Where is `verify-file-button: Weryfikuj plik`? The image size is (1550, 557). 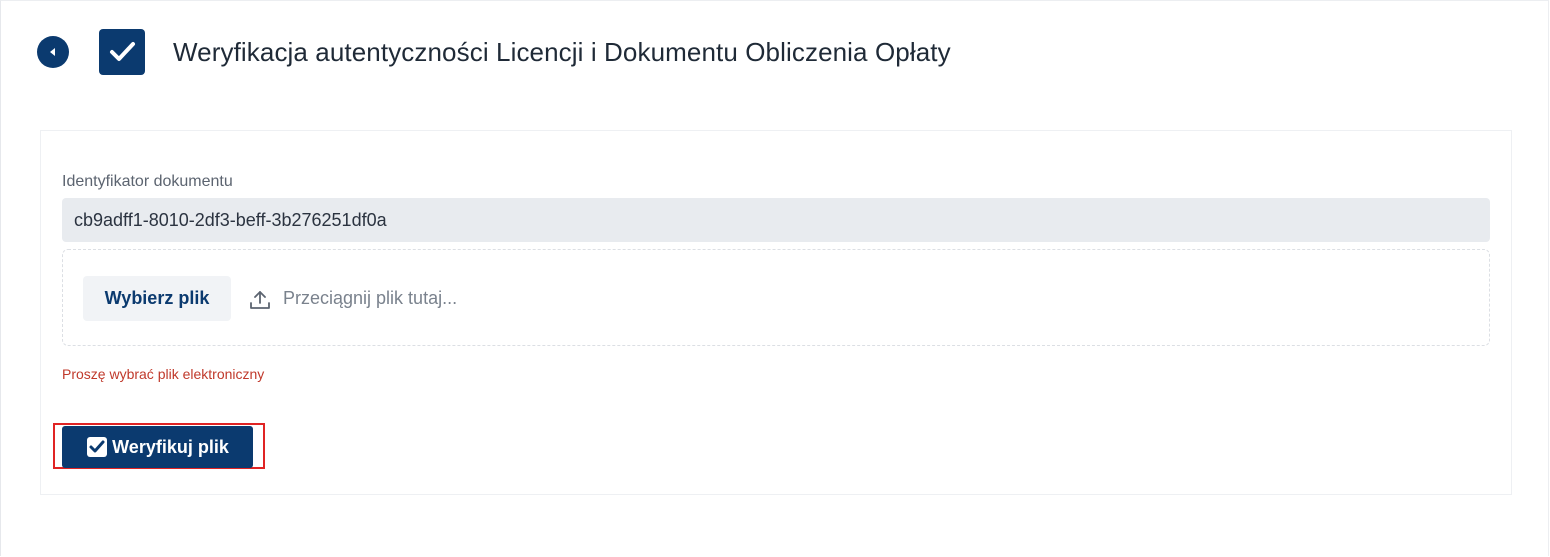 verify-file-button: Weryfikuj plik is located at coordinates (157, 447).